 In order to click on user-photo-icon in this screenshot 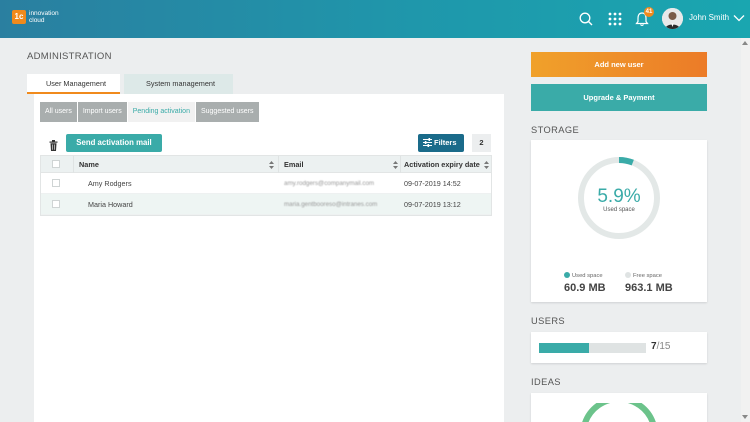, I will do `click(672, 18)`.